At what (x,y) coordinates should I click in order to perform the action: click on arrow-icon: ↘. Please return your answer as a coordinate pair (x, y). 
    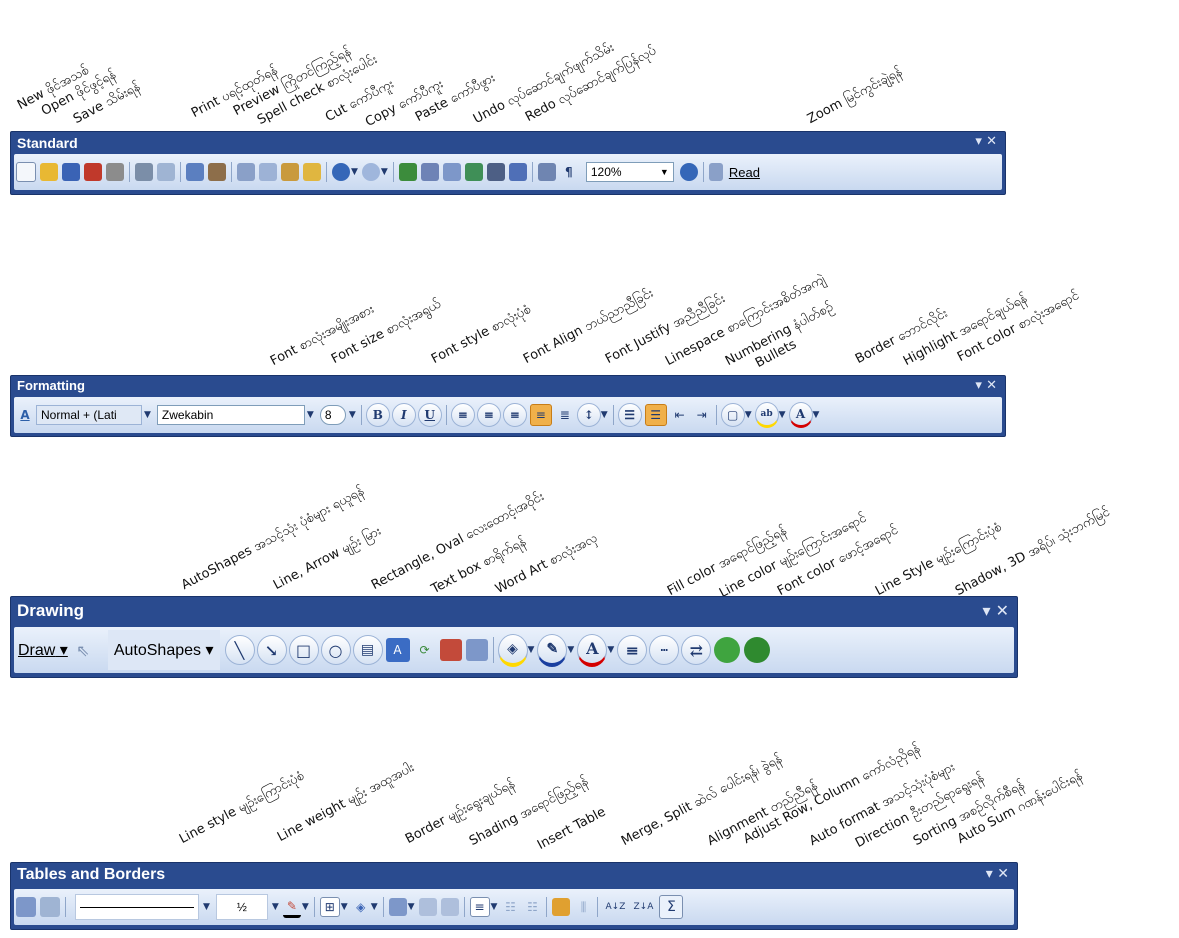
    Looking at the image, I should click on (271, 650).